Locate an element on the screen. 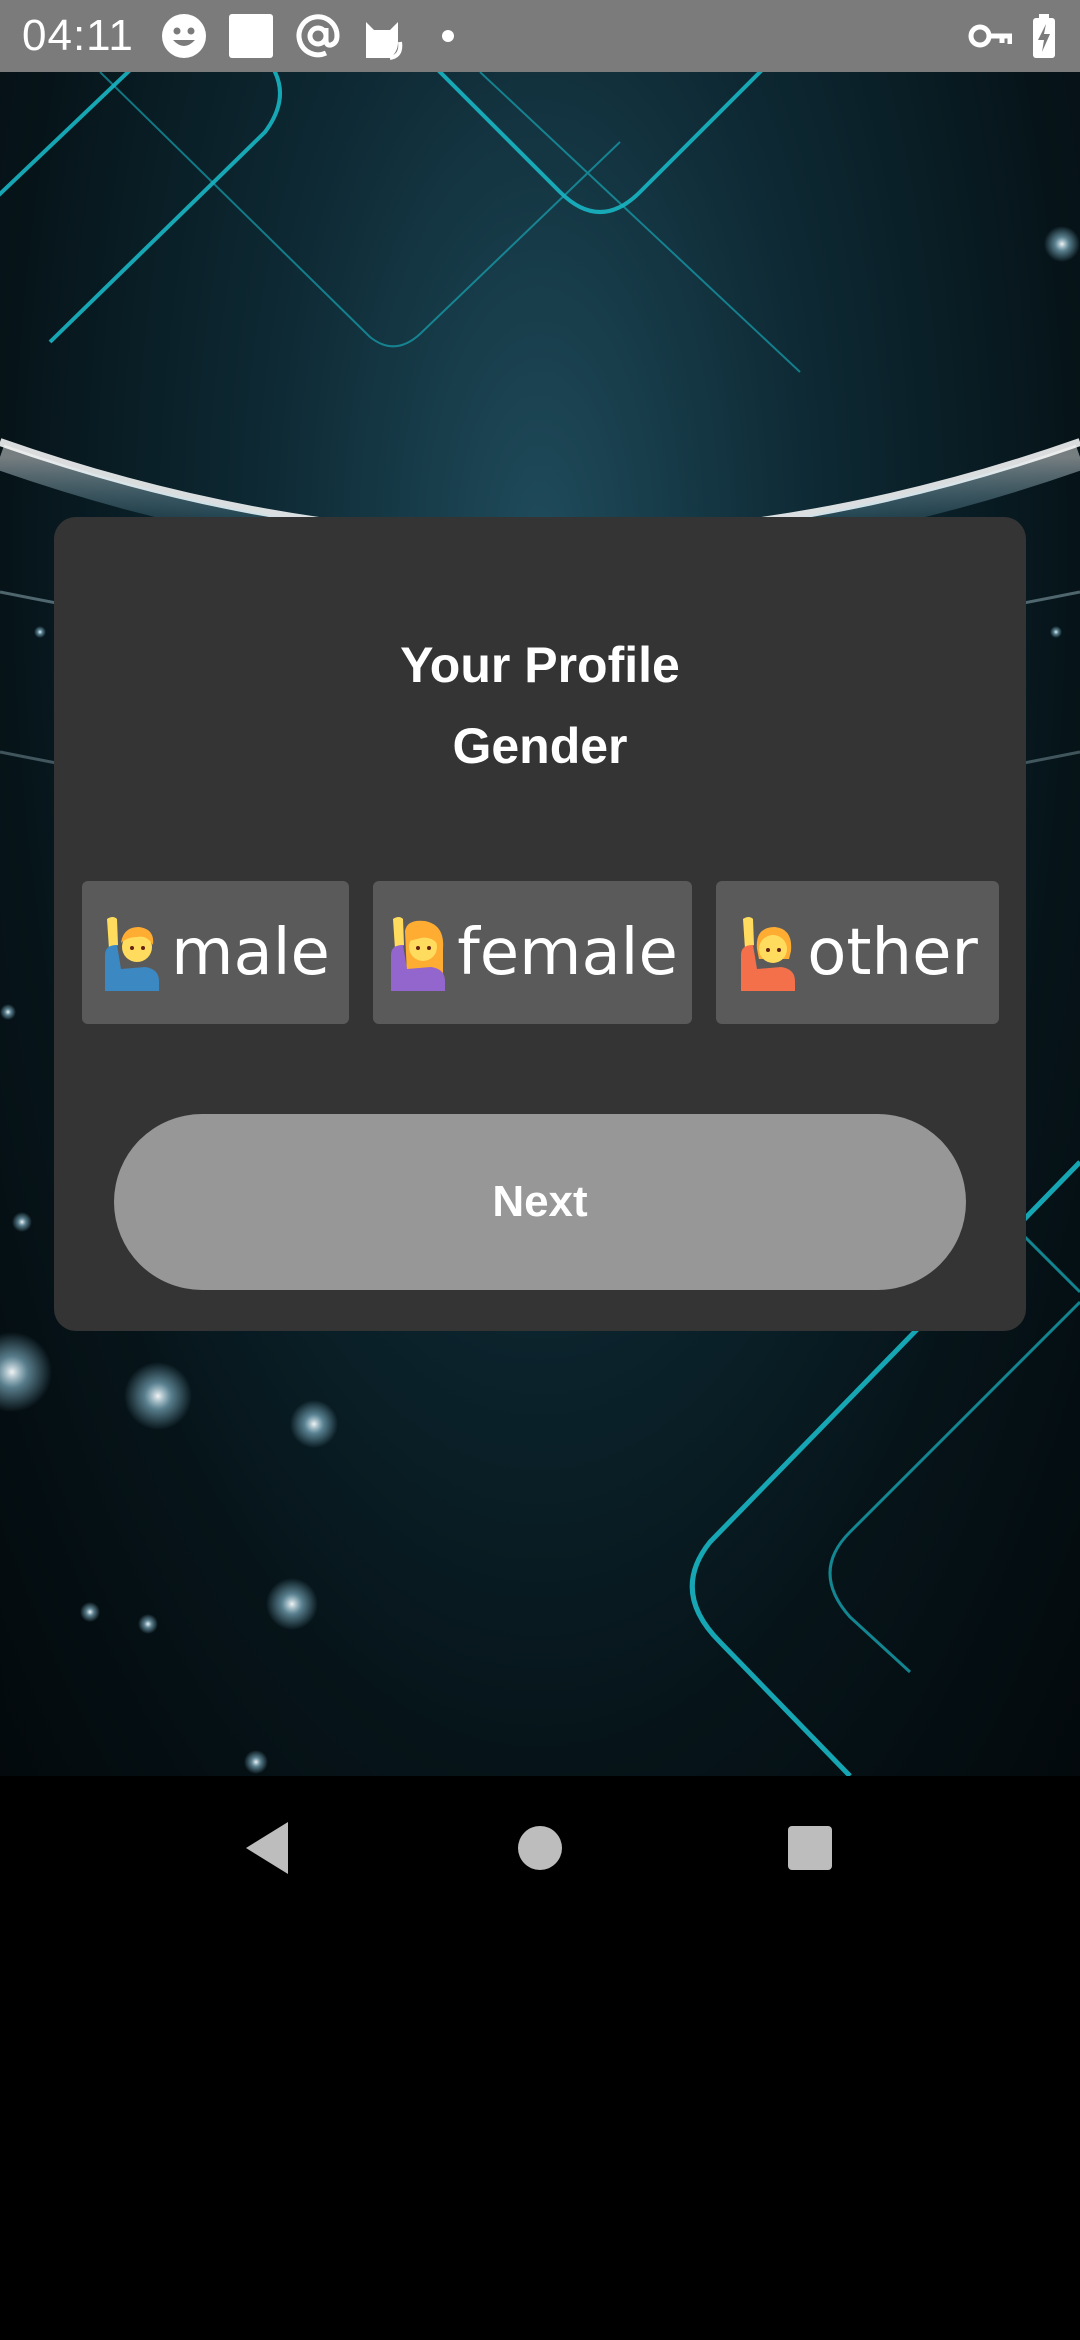 This screenshot has width=1080, height=2340. title-line-profile: Your Profile is located at coordinates (540, 665).